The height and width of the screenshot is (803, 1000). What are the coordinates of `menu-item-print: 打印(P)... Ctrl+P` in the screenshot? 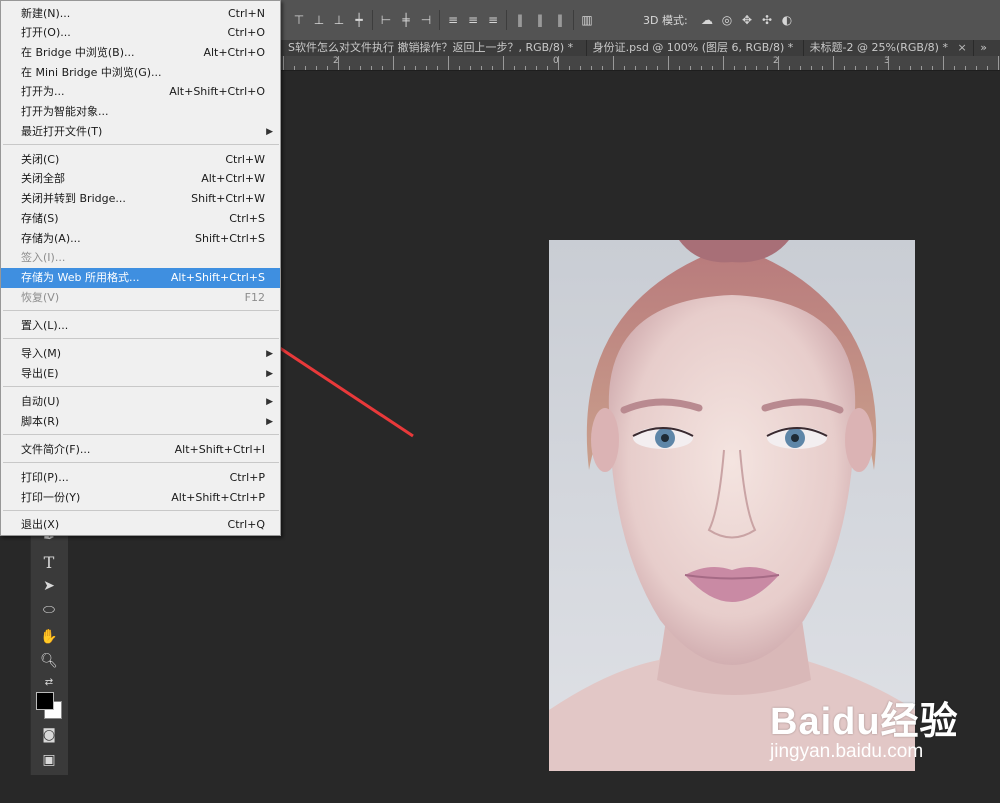 It's located at (140, 478).